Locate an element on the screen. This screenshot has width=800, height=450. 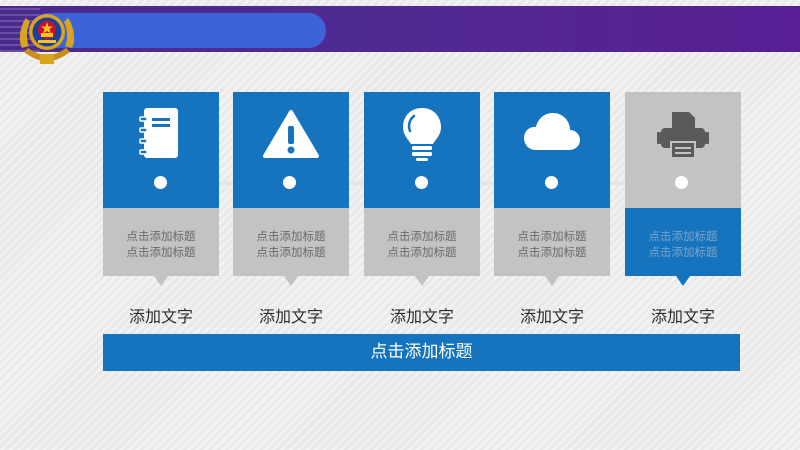
feature-card-1: 点击添加标题 点击添加标题 is located at coordinates (161, 192).